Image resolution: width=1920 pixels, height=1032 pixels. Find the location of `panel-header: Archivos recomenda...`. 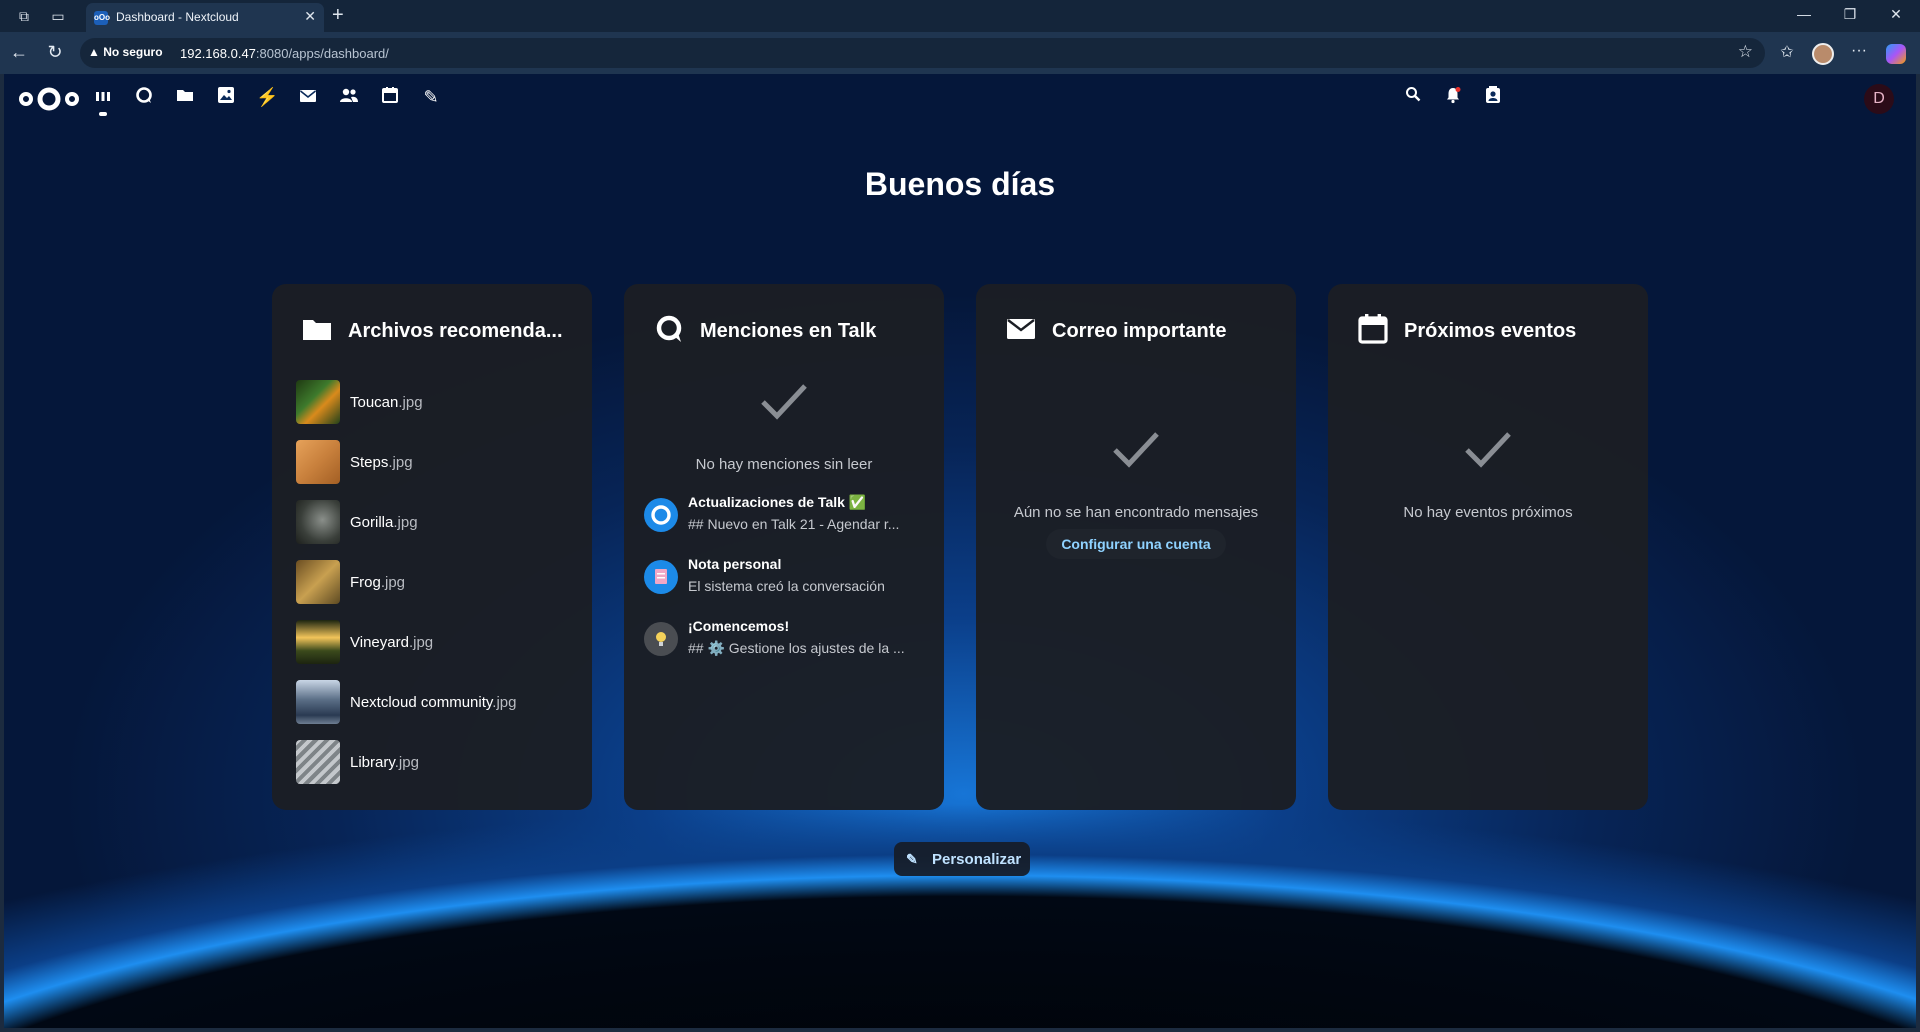

panel-header: Archivos recomenda... is located at coordinates (442, 332).